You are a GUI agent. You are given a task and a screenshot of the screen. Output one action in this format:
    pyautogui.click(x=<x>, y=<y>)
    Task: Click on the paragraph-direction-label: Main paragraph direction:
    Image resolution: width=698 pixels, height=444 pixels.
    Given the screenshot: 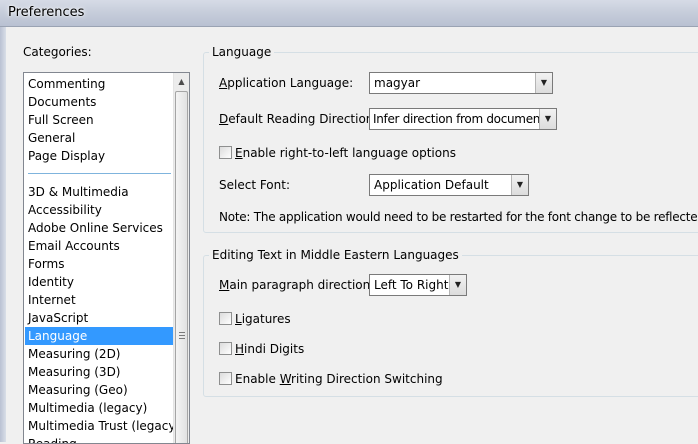 What is the action you would take?
    pyautogui.click(x=296, y=285)
    